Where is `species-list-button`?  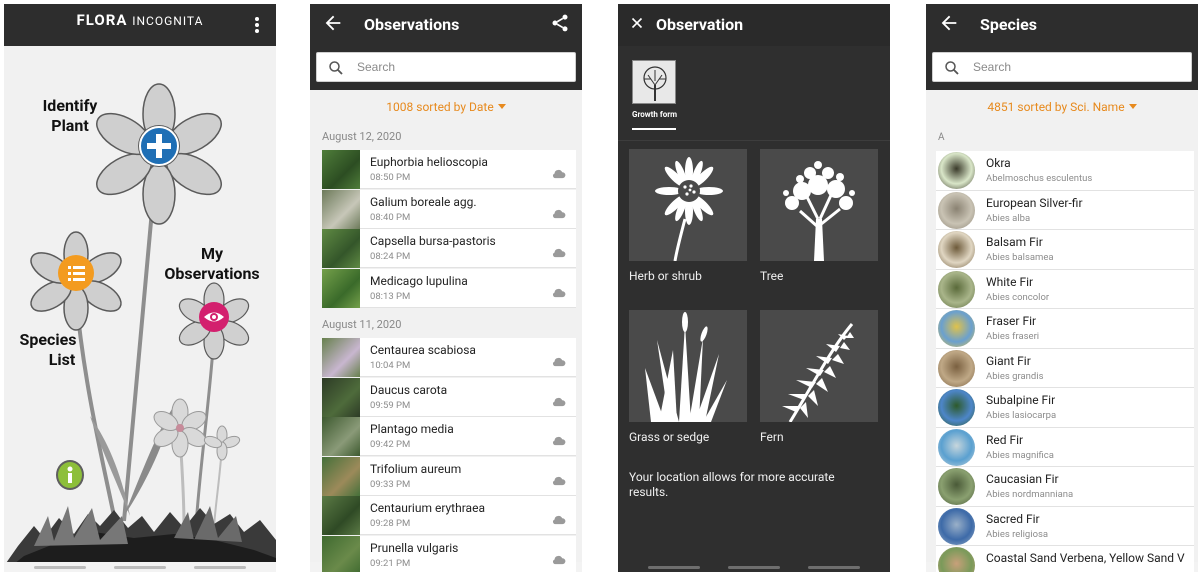 species-list-button is located at coordinates (76, 273).